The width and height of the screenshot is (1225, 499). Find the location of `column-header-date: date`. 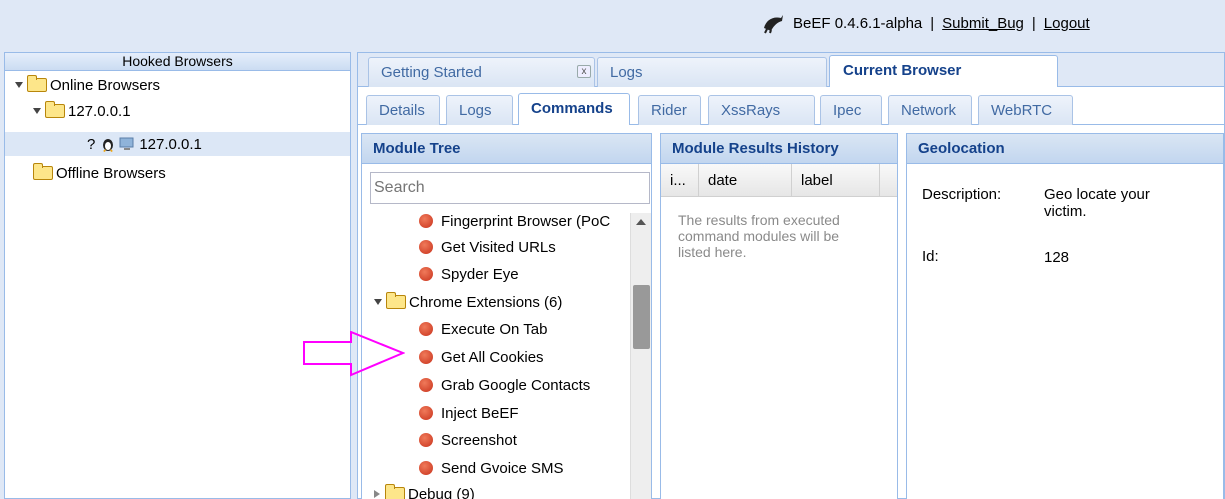

column-header-date: date is located at coordinates (745, 180).